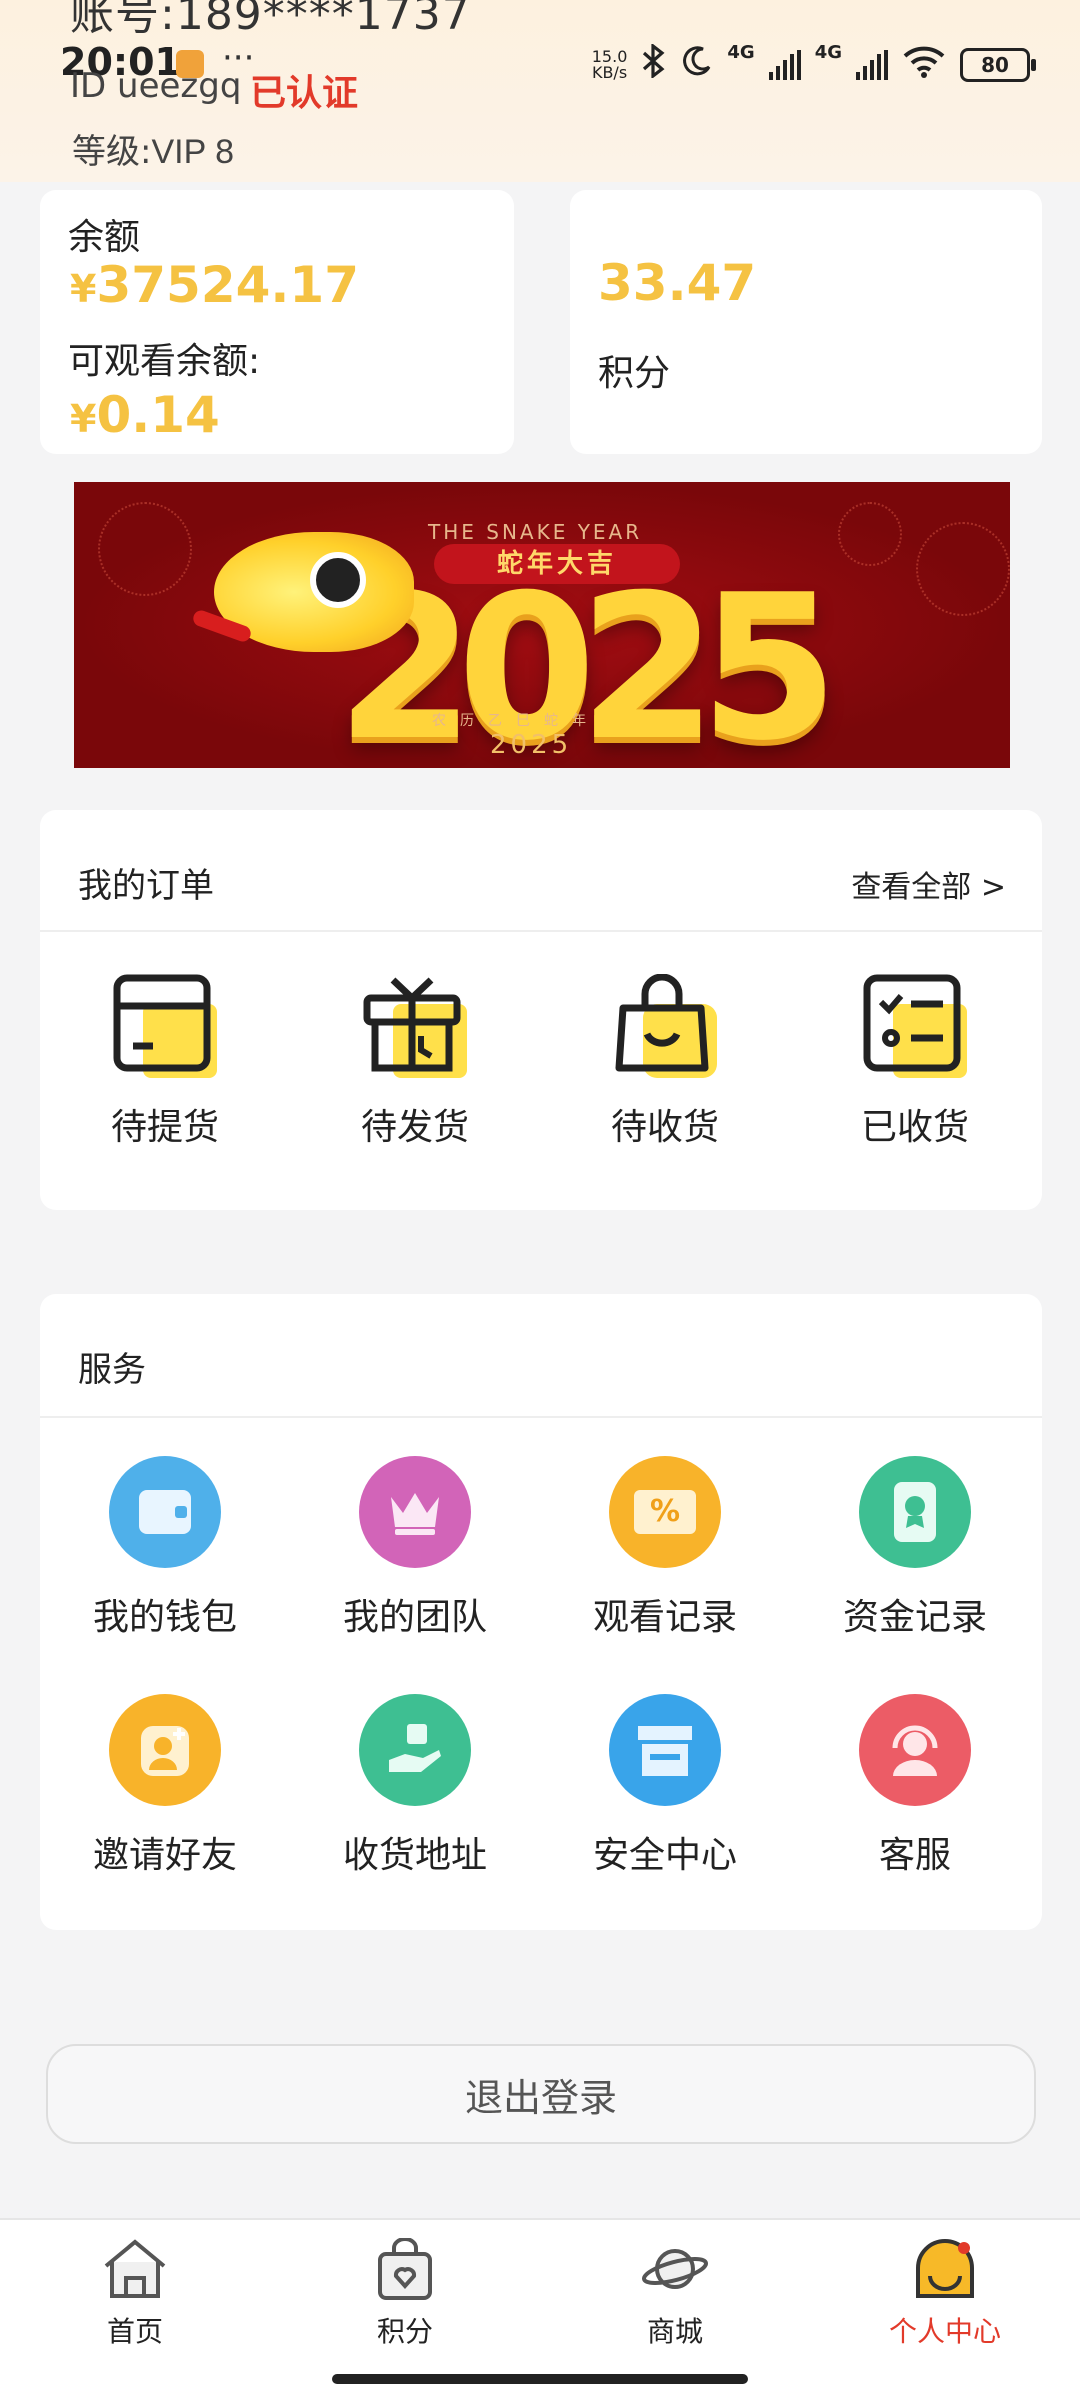 This screenshot has width=1080, height=2400. What do you see at coordinates (146, 886) in the screenshot?
I see `orders-title: 我的订单` at bounding box center [146, 886].